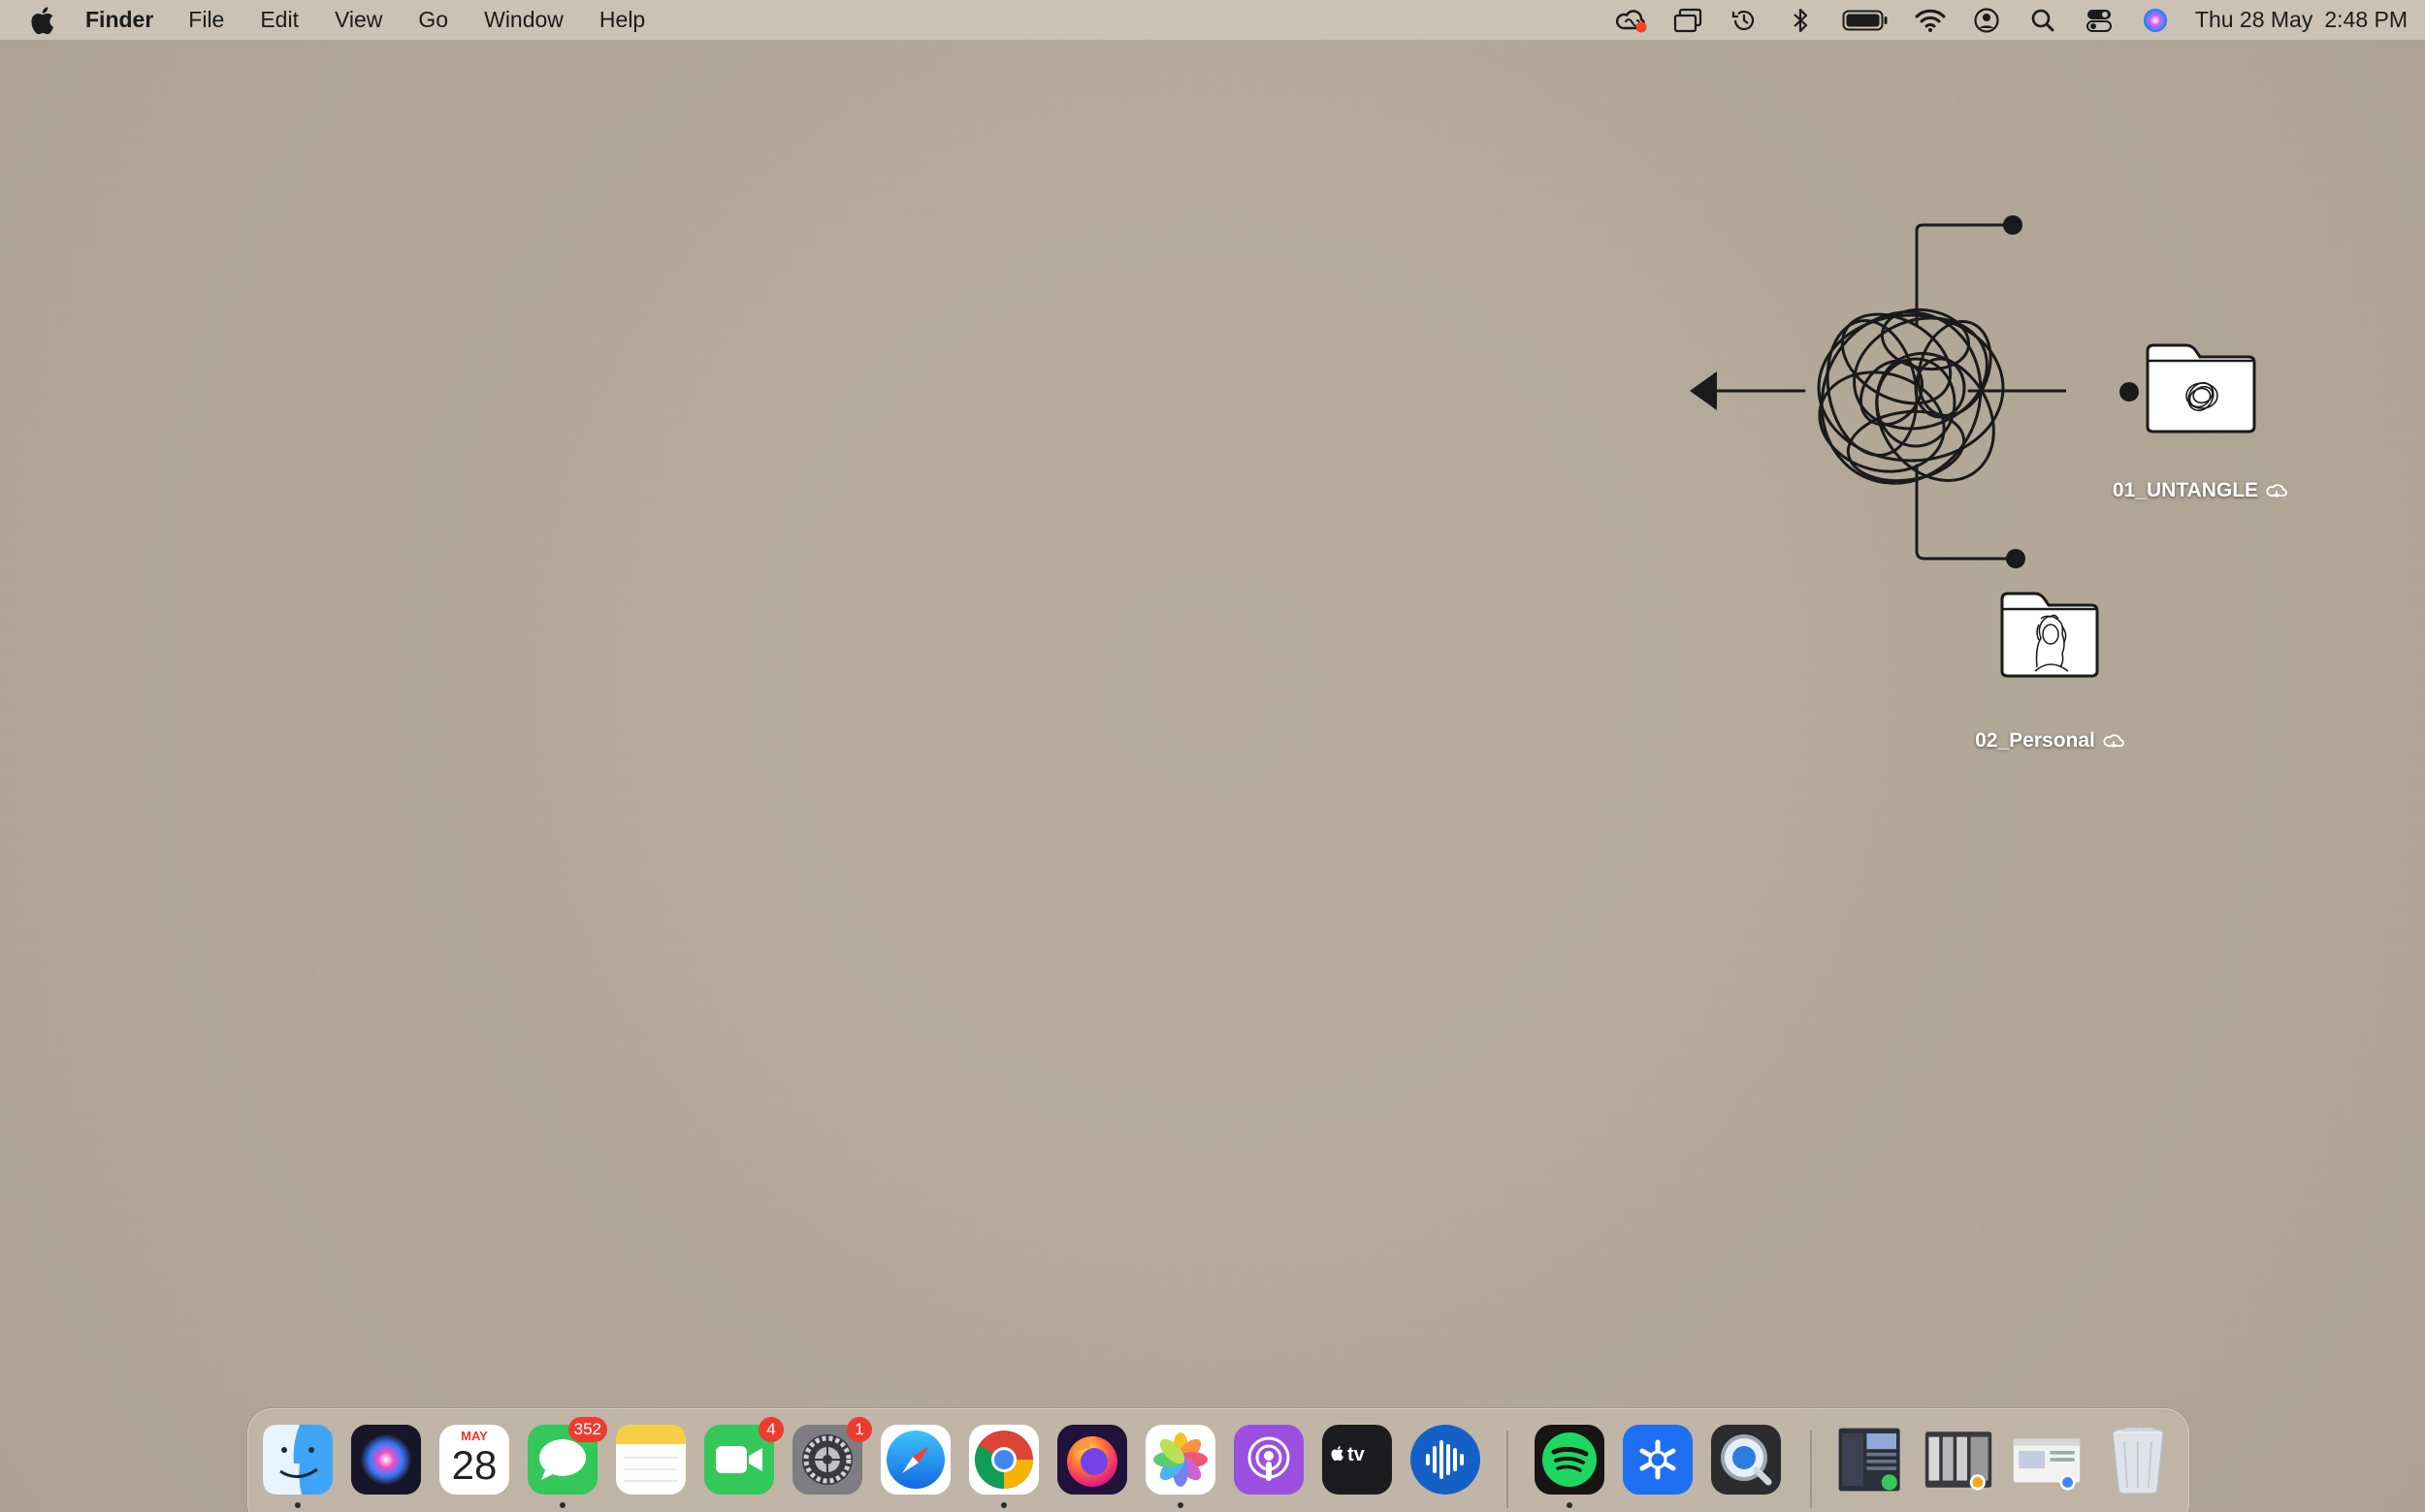  Describe the element at coordinates (1930, 20) in the screenshot. I see `wifi-icon` at that location.